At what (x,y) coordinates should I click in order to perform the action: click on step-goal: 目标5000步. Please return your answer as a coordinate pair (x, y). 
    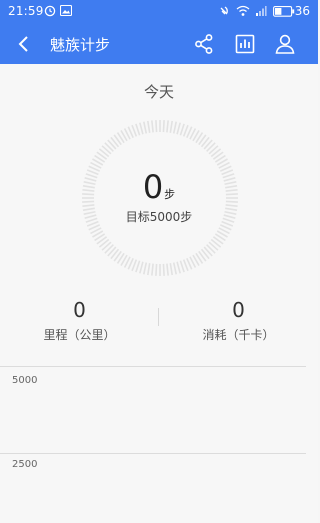
    Looking at the image, I should click on (159, 217).